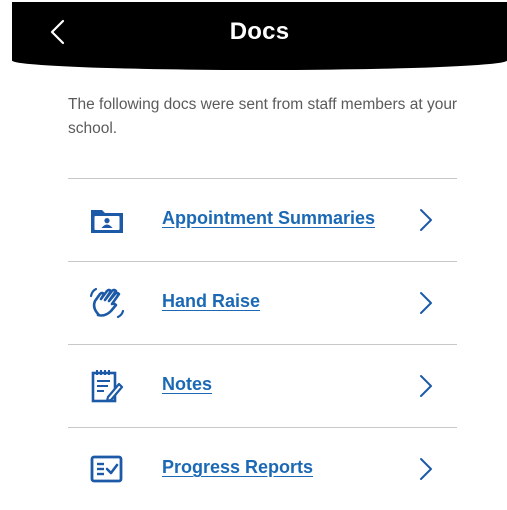  What do you see at coordinates (107, 386) in the screenshot?
I see `notepad-pencil-icon` at bounding box center [107, 386].